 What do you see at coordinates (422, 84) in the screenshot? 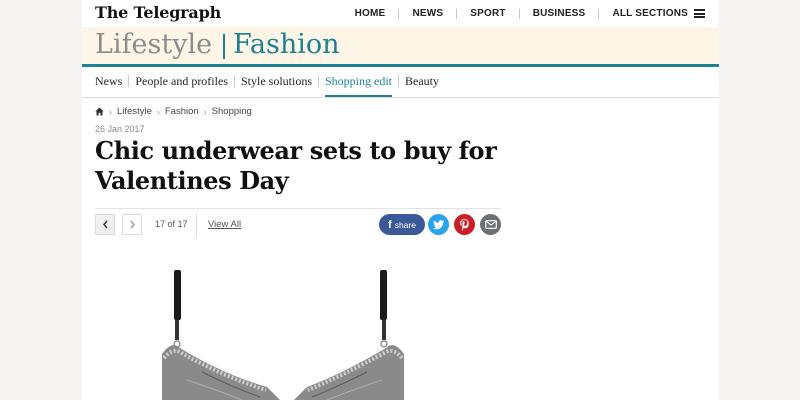
I see `subnav-item-beauty: Beauty` at bounding box center [422, 84].